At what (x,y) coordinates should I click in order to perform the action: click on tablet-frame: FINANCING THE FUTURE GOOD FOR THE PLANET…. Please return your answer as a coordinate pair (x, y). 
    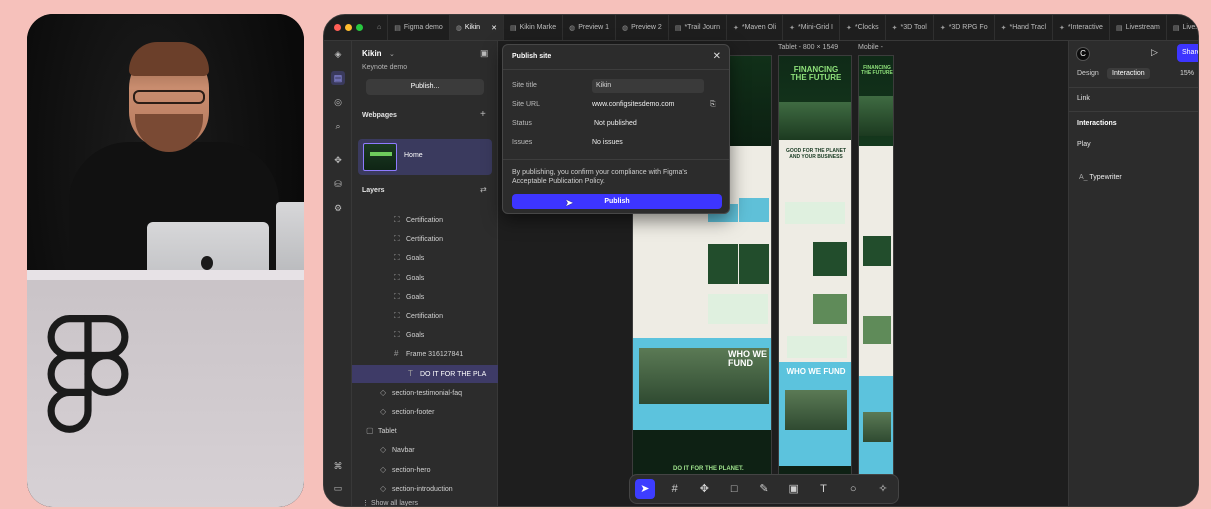
    Looking at the image, I should click on (815, 275).